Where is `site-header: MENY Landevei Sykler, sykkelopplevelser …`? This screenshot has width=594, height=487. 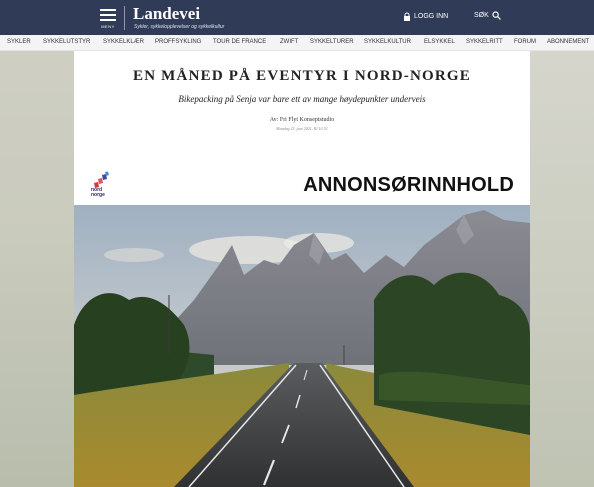 site-header: MENY Landevei Sykler, sykkelopplevelser … is located at coordinates (297, 17).